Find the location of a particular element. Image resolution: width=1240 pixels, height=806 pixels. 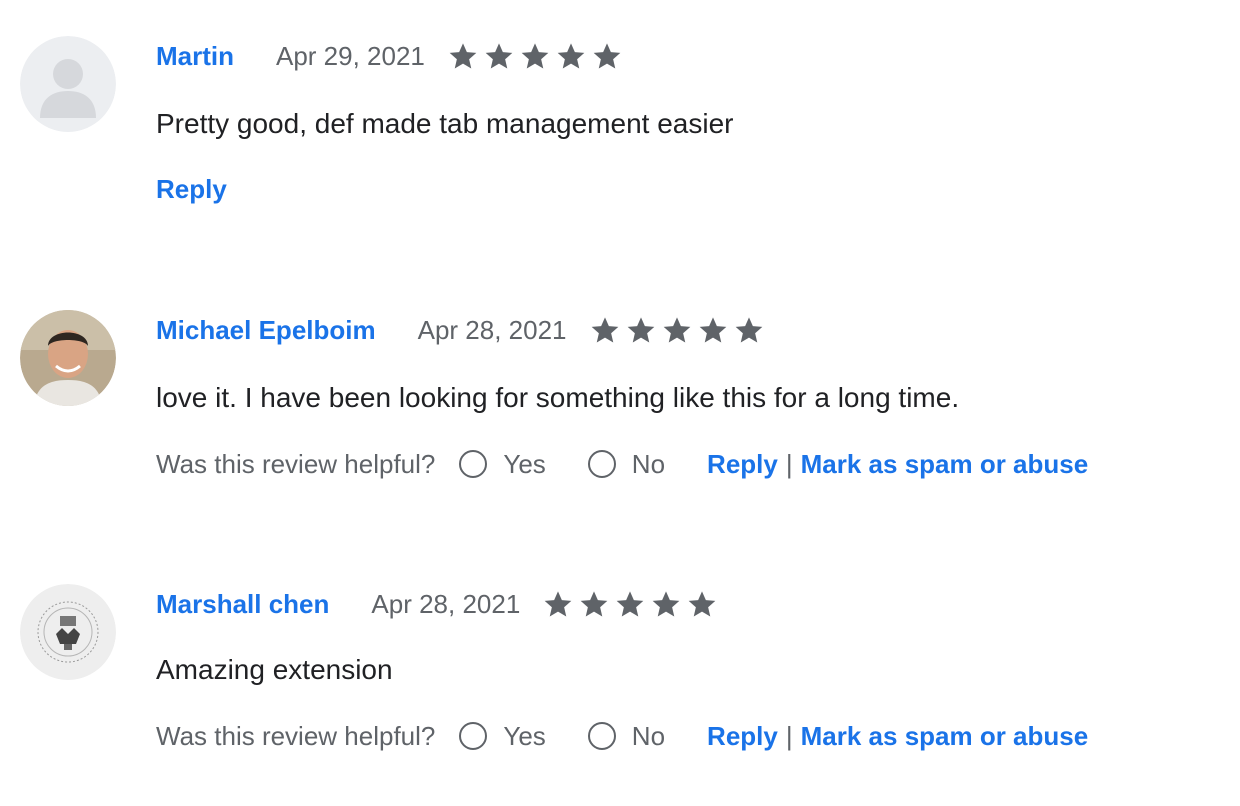

seal-emblem-icon is located at coordinates (68, 632).